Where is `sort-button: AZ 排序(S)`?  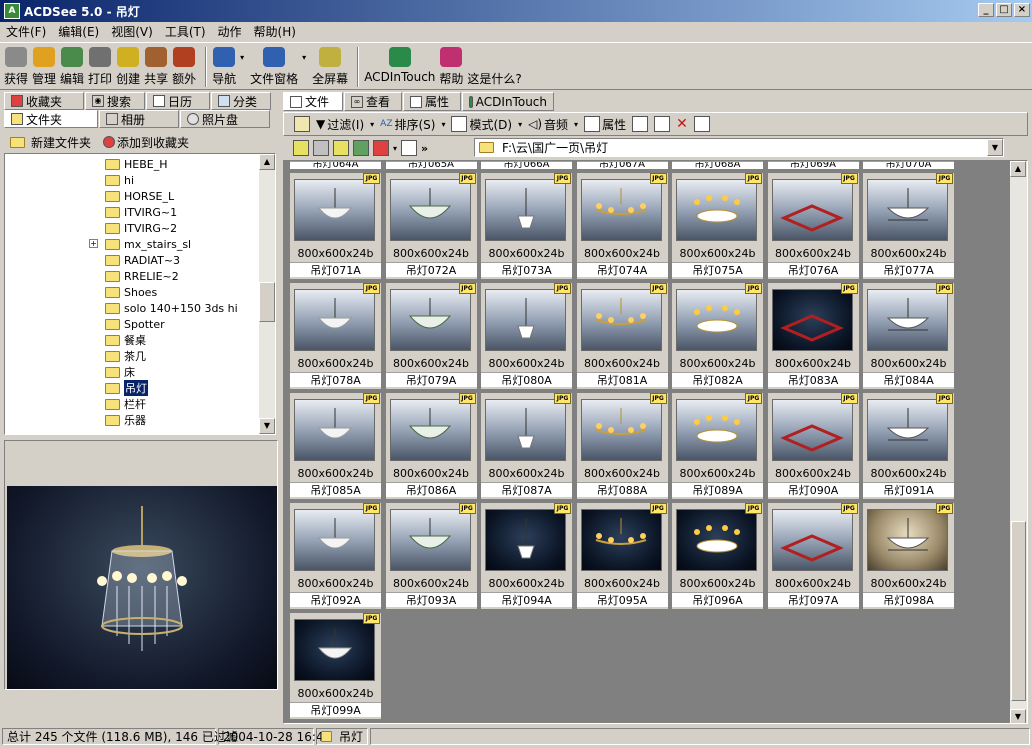 sort-button: AZ 排序(S) is located at coordinates (407, 124).